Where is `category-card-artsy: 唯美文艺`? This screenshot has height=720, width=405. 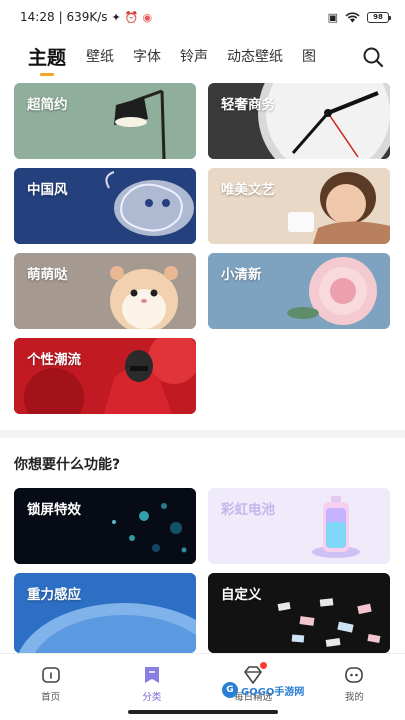
category-card-artsy: 唯美文艺 is located at coordinates (299, 206).